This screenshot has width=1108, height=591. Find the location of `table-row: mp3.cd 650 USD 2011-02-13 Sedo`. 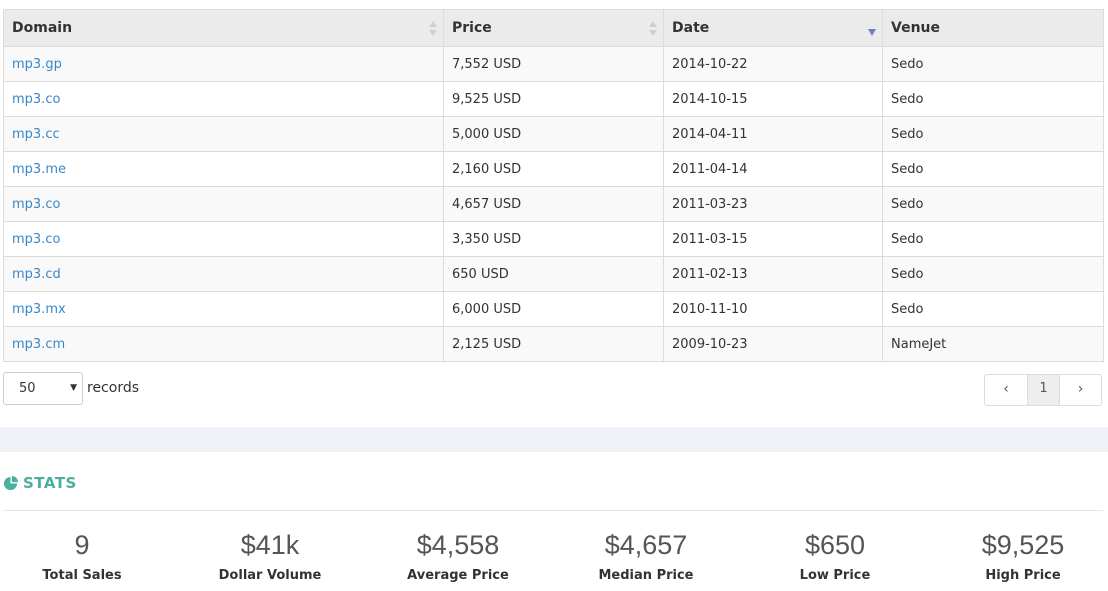

table-row: mp3.cd 650 USD 2011-02-13 Sedo is located at coordinates (553, 274).